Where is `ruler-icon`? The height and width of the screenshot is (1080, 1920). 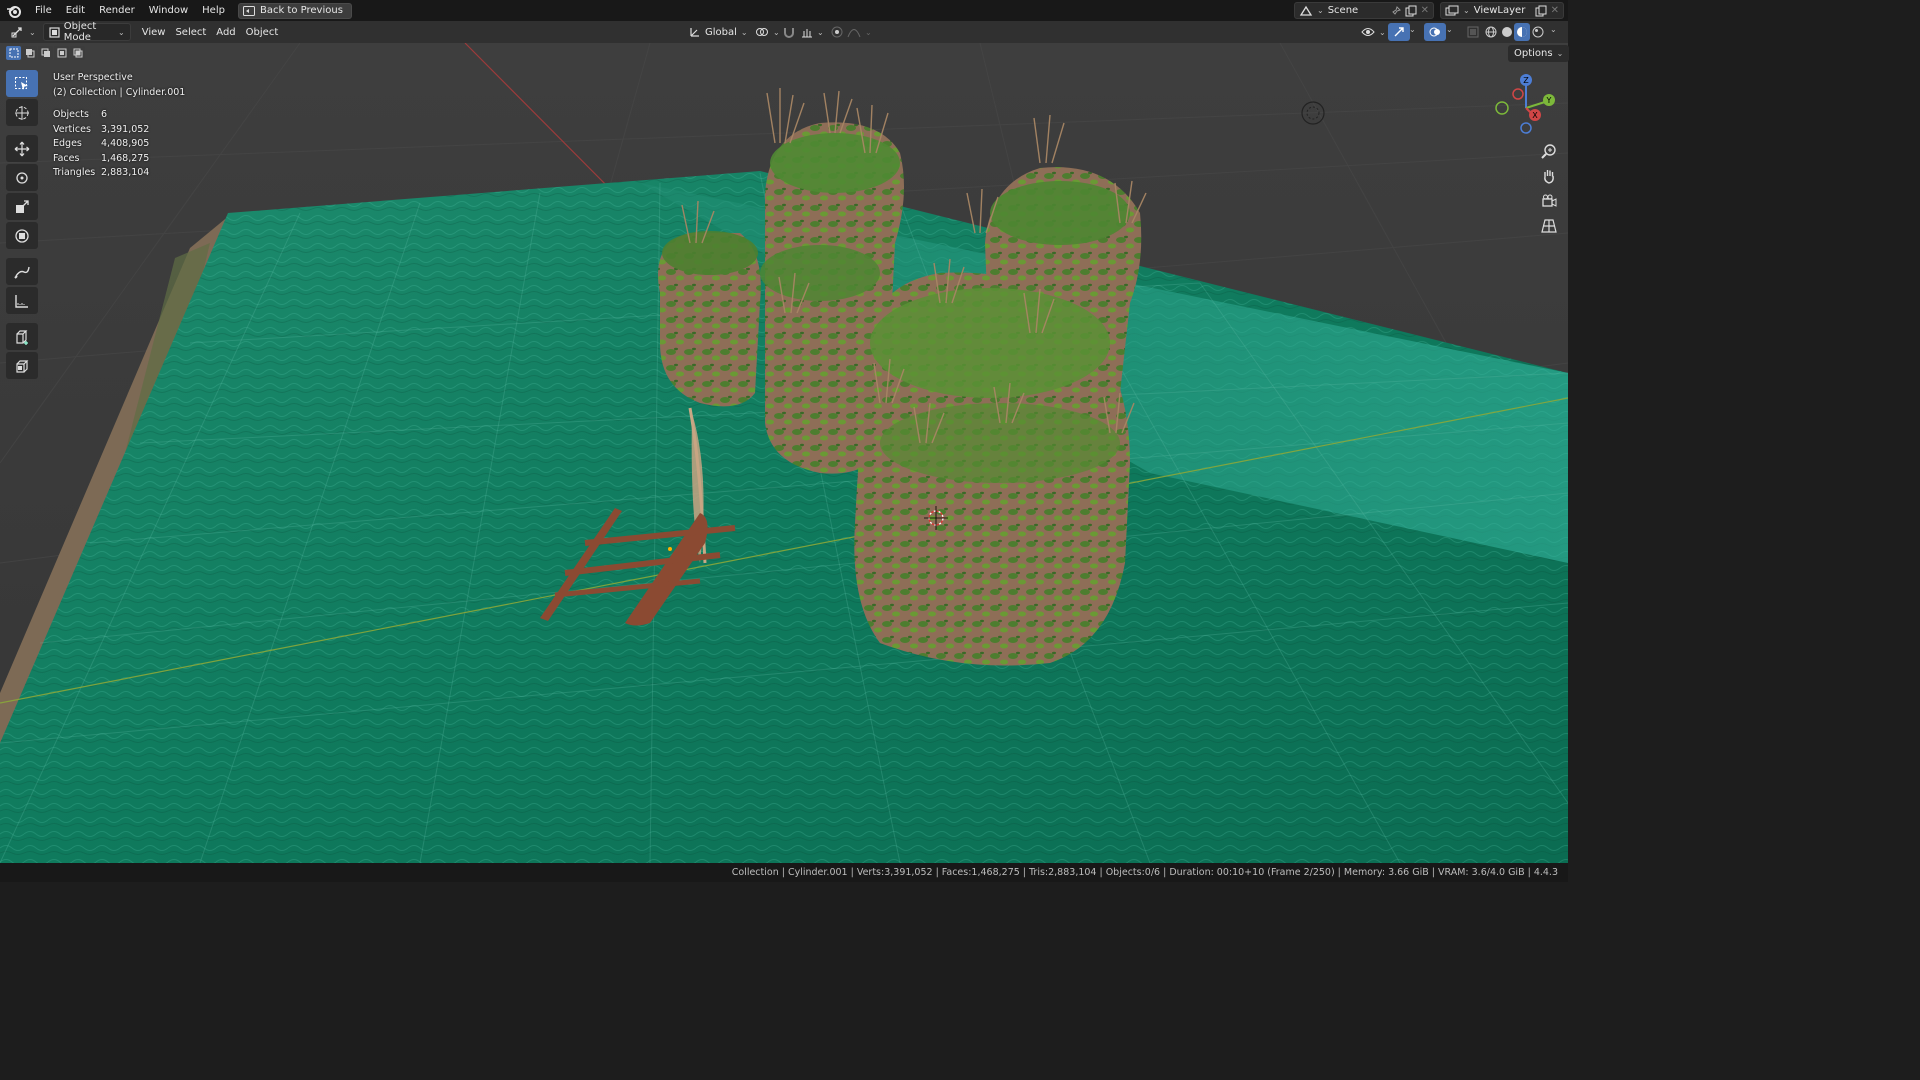 ruler-icon is located at coordinates (21, 301).